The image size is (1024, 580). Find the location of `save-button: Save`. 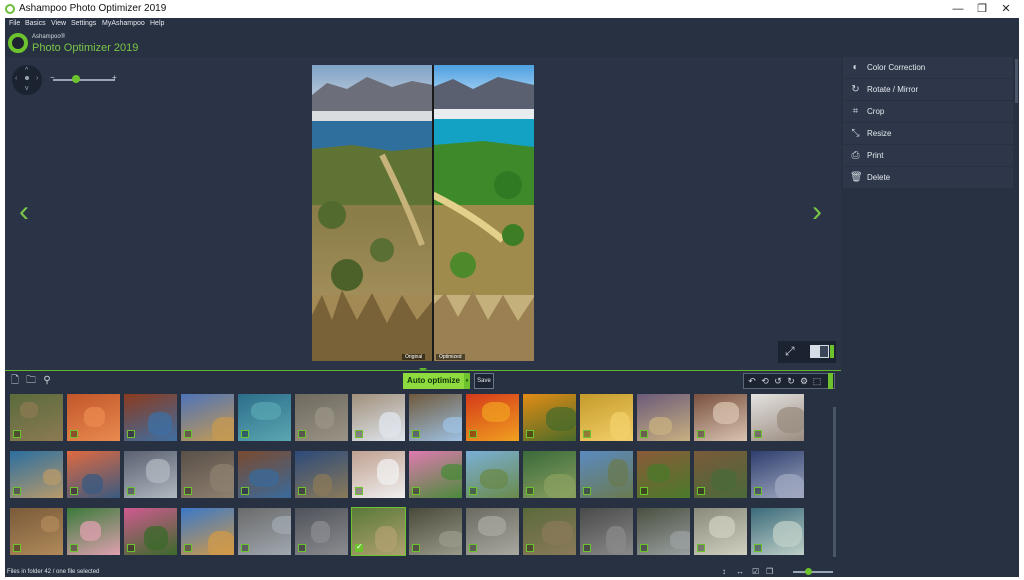

save-button: Save is located at coordinates (484, 381).